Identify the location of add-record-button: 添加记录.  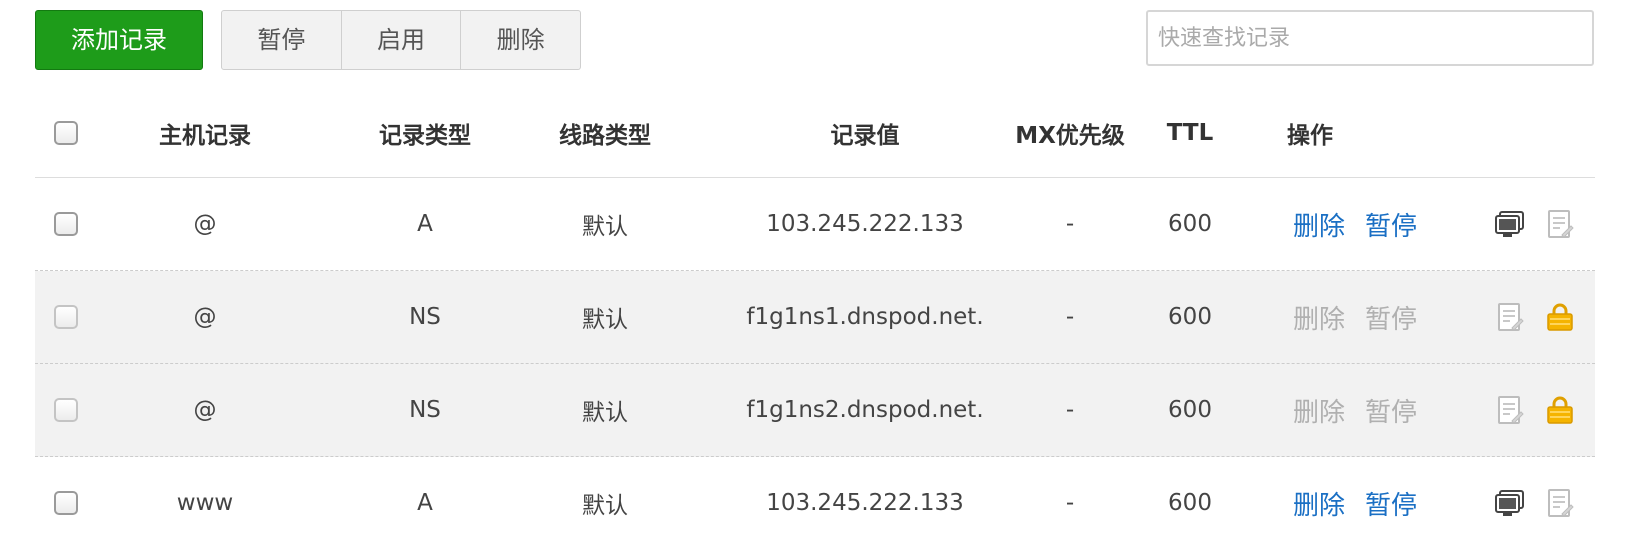
(119, 40).